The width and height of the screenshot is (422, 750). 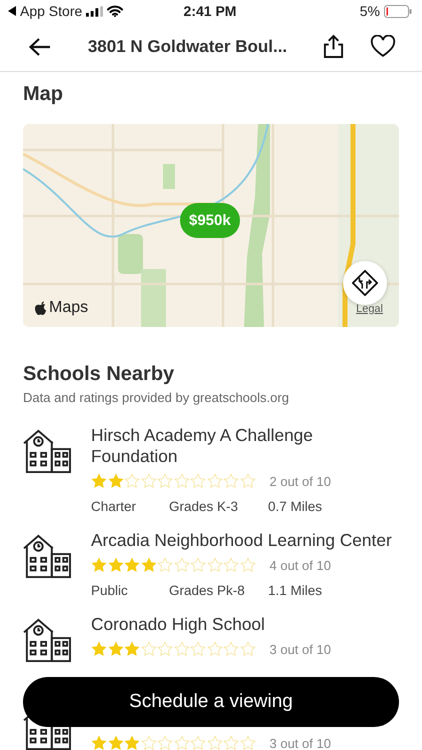 What do you see at coordinates (114, 506) in the screenshot?
I see `school-type: Charter` at bounding box center [114, 506].